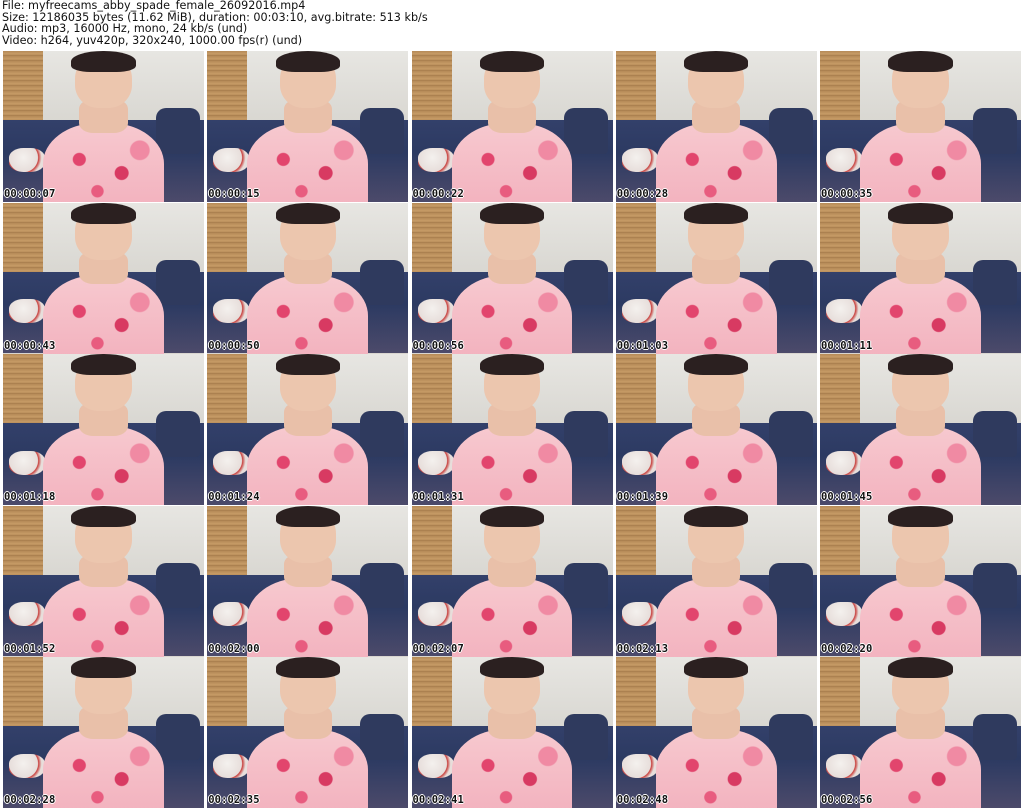 This screenshot has width=1024, height=811. I want to click on video-frame-thumbnail: 00:02:41, so click(512, 732).